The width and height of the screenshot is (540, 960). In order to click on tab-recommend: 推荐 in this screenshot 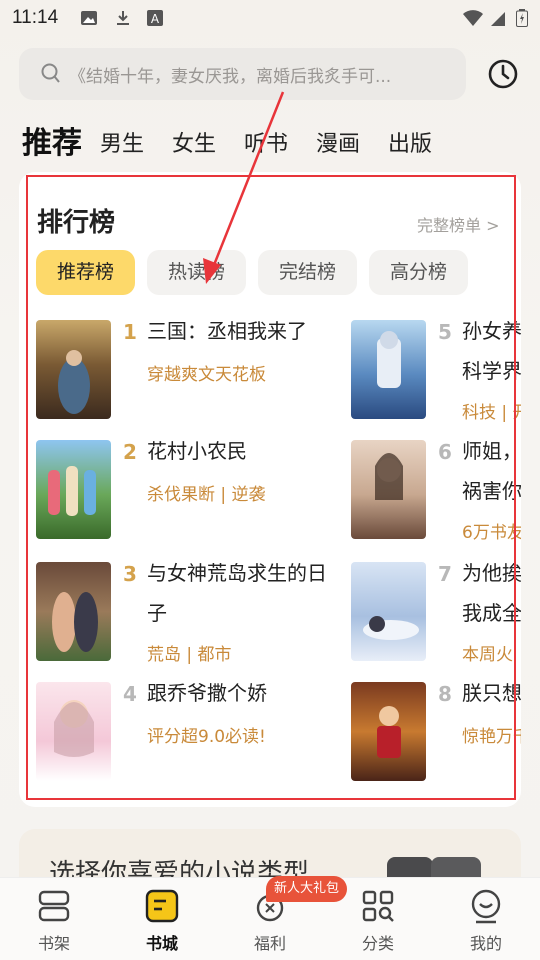, I will do `click(52, 140)`.